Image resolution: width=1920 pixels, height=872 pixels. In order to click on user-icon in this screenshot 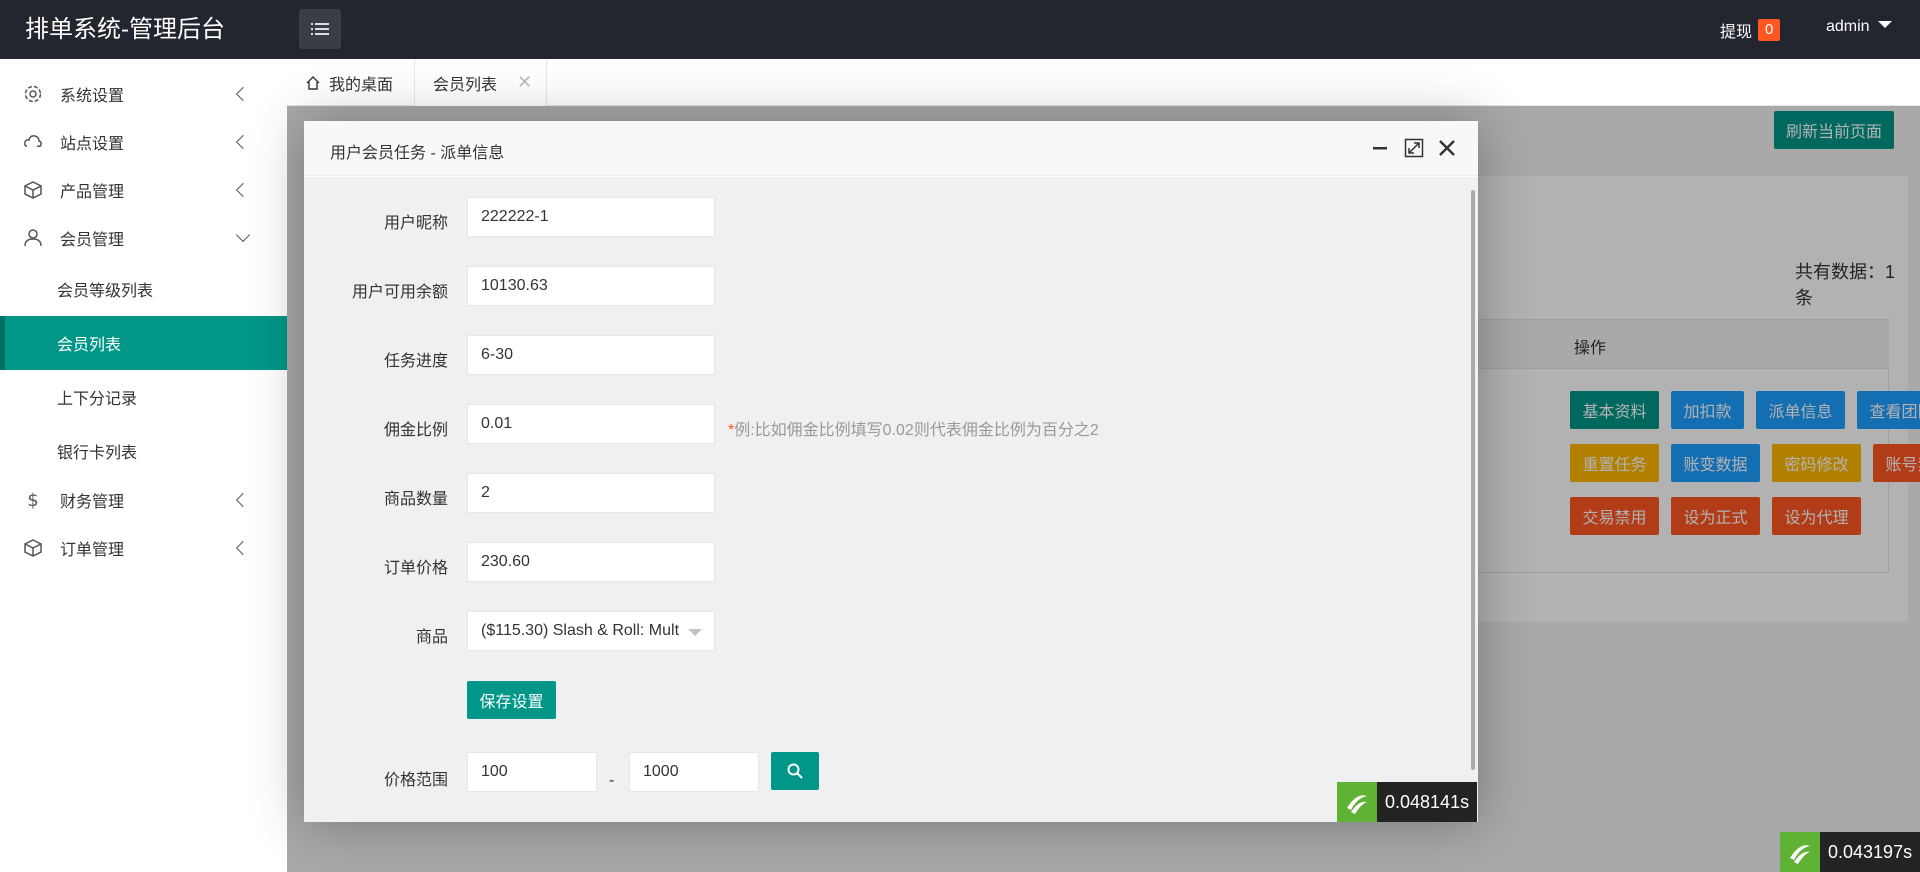, I will do `click(33, 238)`.